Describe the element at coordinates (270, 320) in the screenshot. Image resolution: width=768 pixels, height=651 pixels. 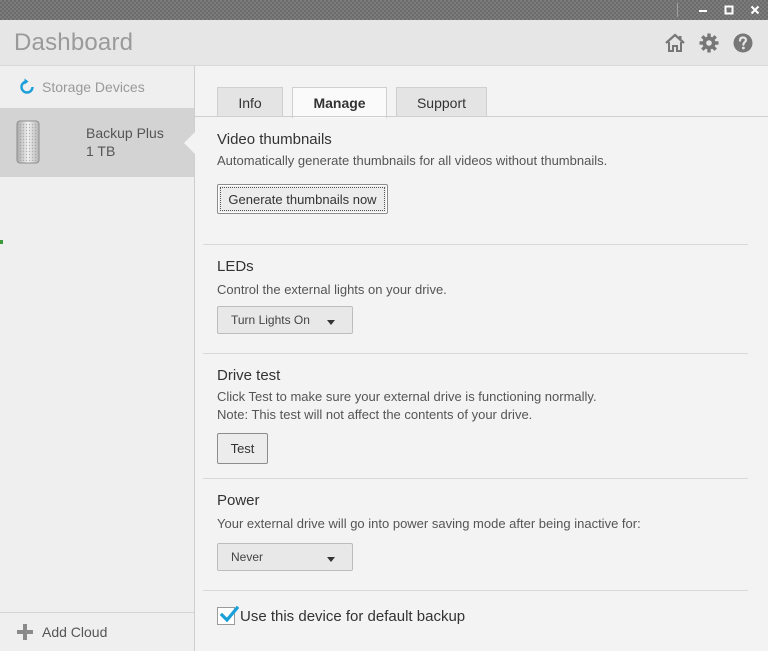
I see `leds-selected: Turn Lights On` at that location.